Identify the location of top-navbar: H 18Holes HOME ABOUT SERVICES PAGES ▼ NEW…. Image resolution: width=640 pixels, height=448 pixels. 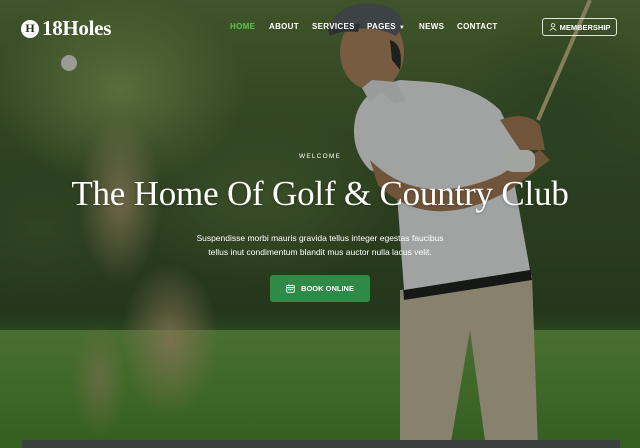
(320, 27).